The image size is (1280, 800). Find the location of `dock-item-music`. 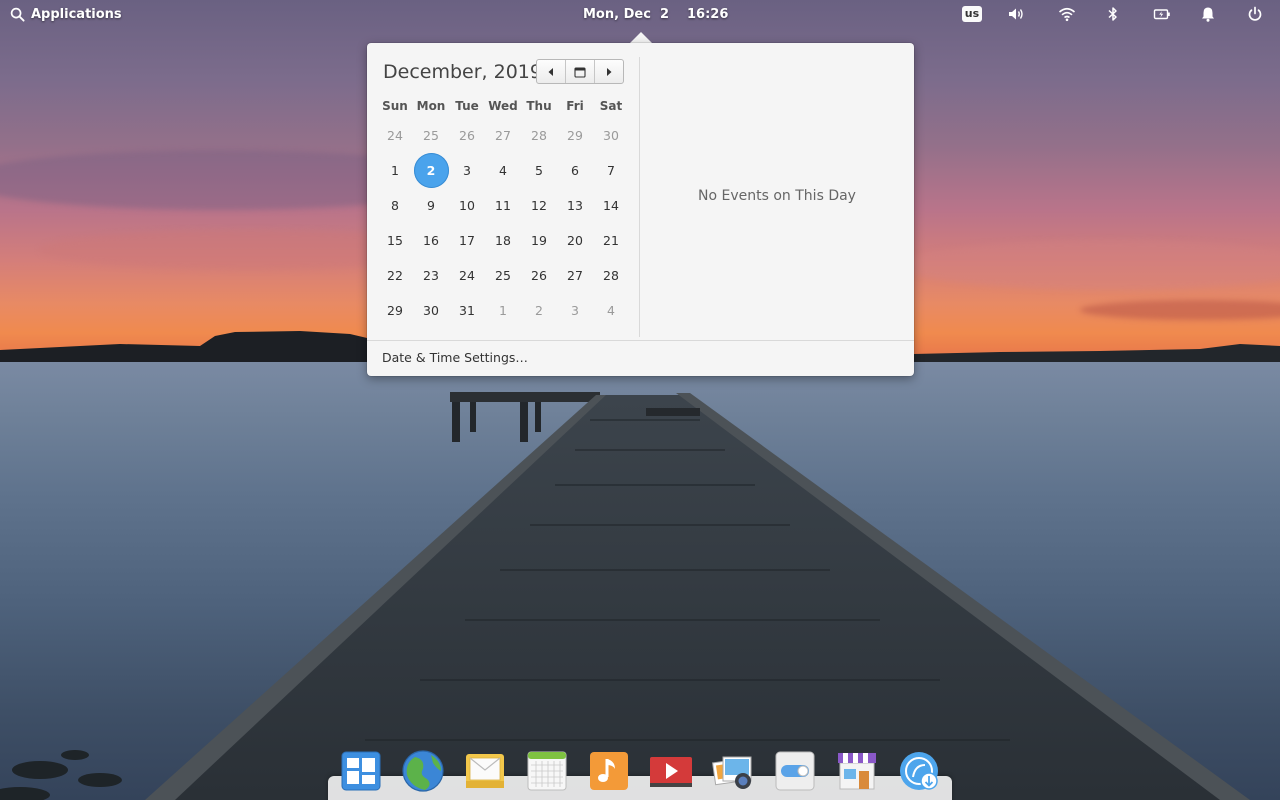

dock-item-music is located at coordinates (609, 771).